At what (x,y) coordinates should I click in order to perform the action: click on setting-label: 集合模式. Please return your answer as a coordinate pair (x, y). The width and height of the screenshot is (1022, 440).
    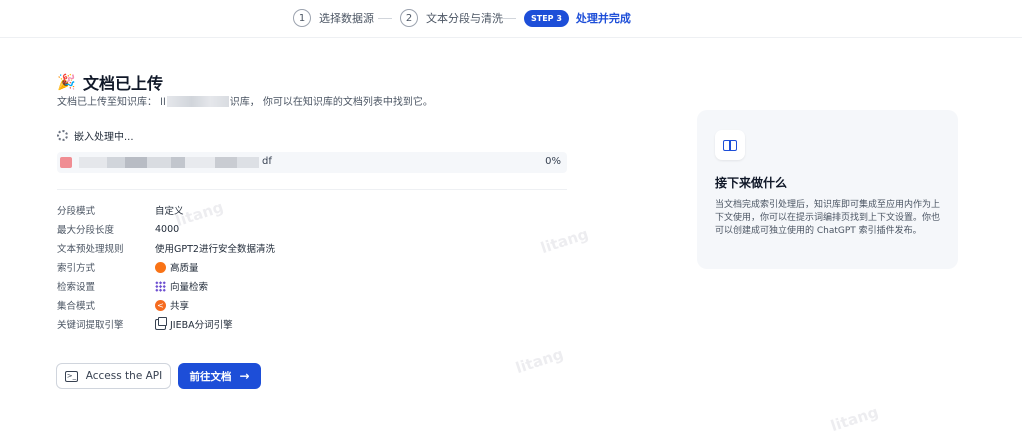
    Looking at the image, I should click on (76, 306).